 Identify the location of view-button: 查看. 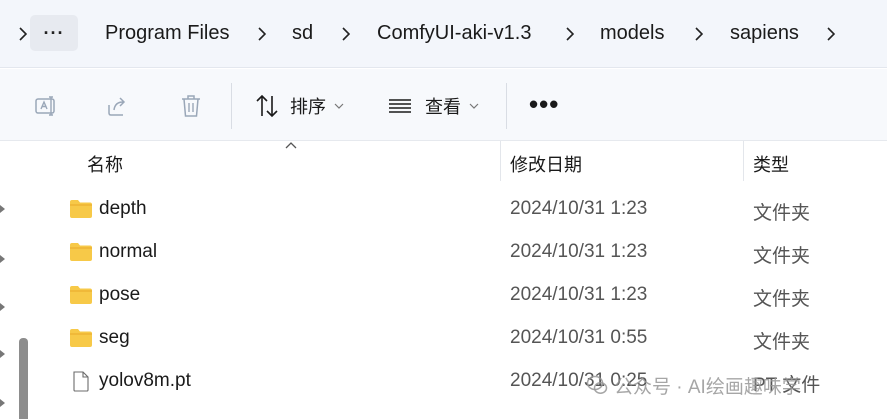
(433, 106).